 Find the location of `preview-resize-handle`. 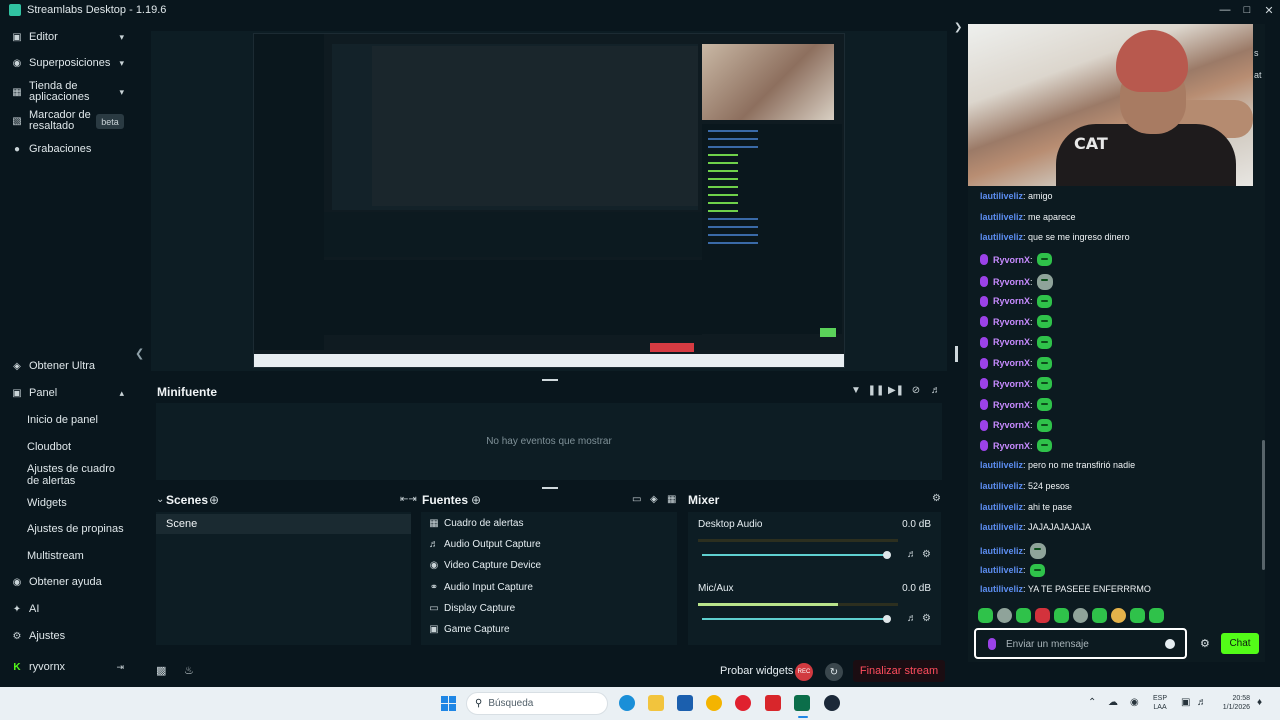

preview-resize-handle is located at coordinates (956, 354).